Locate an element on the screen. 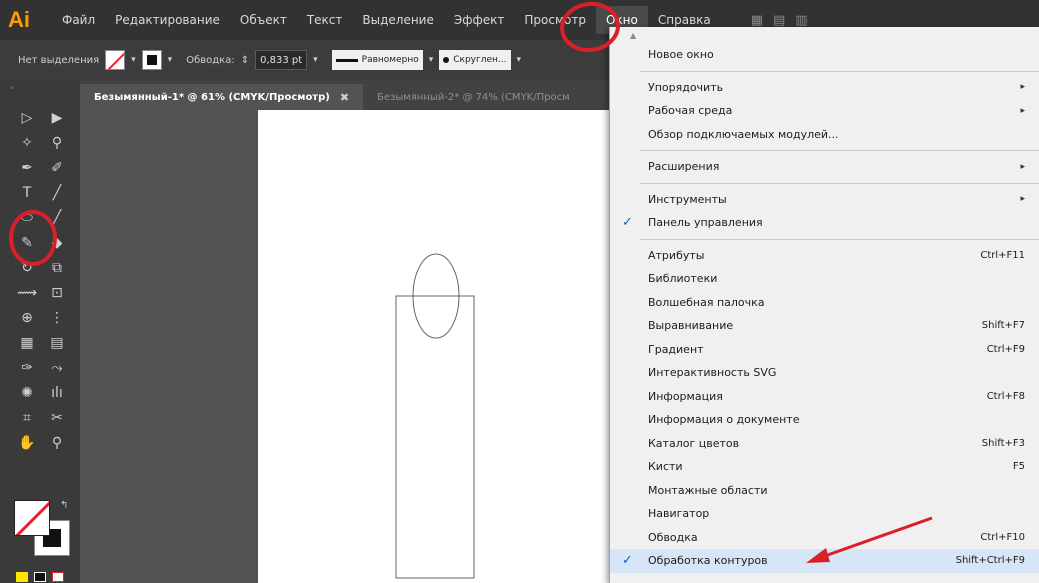 Image resolution: width=1039 pixels, height=583 pixels. window-menu-item: Интерактивность SVG is located at coordinates (824, 373).